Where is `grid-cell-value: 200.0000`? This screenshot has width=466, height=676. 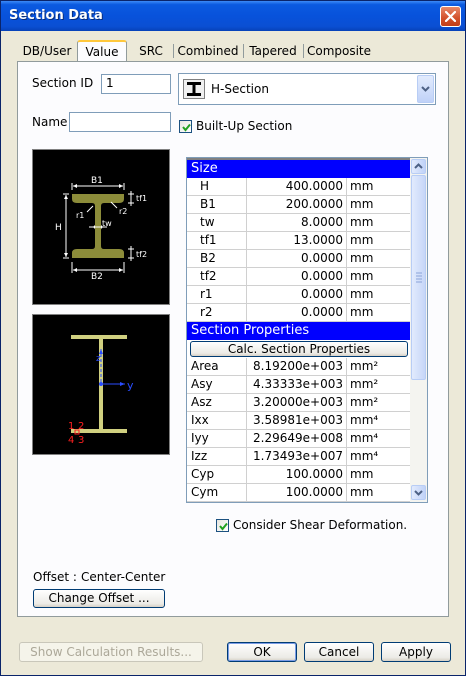 grid-cell-value: 200.0000 is located at coordinates (297, 205).